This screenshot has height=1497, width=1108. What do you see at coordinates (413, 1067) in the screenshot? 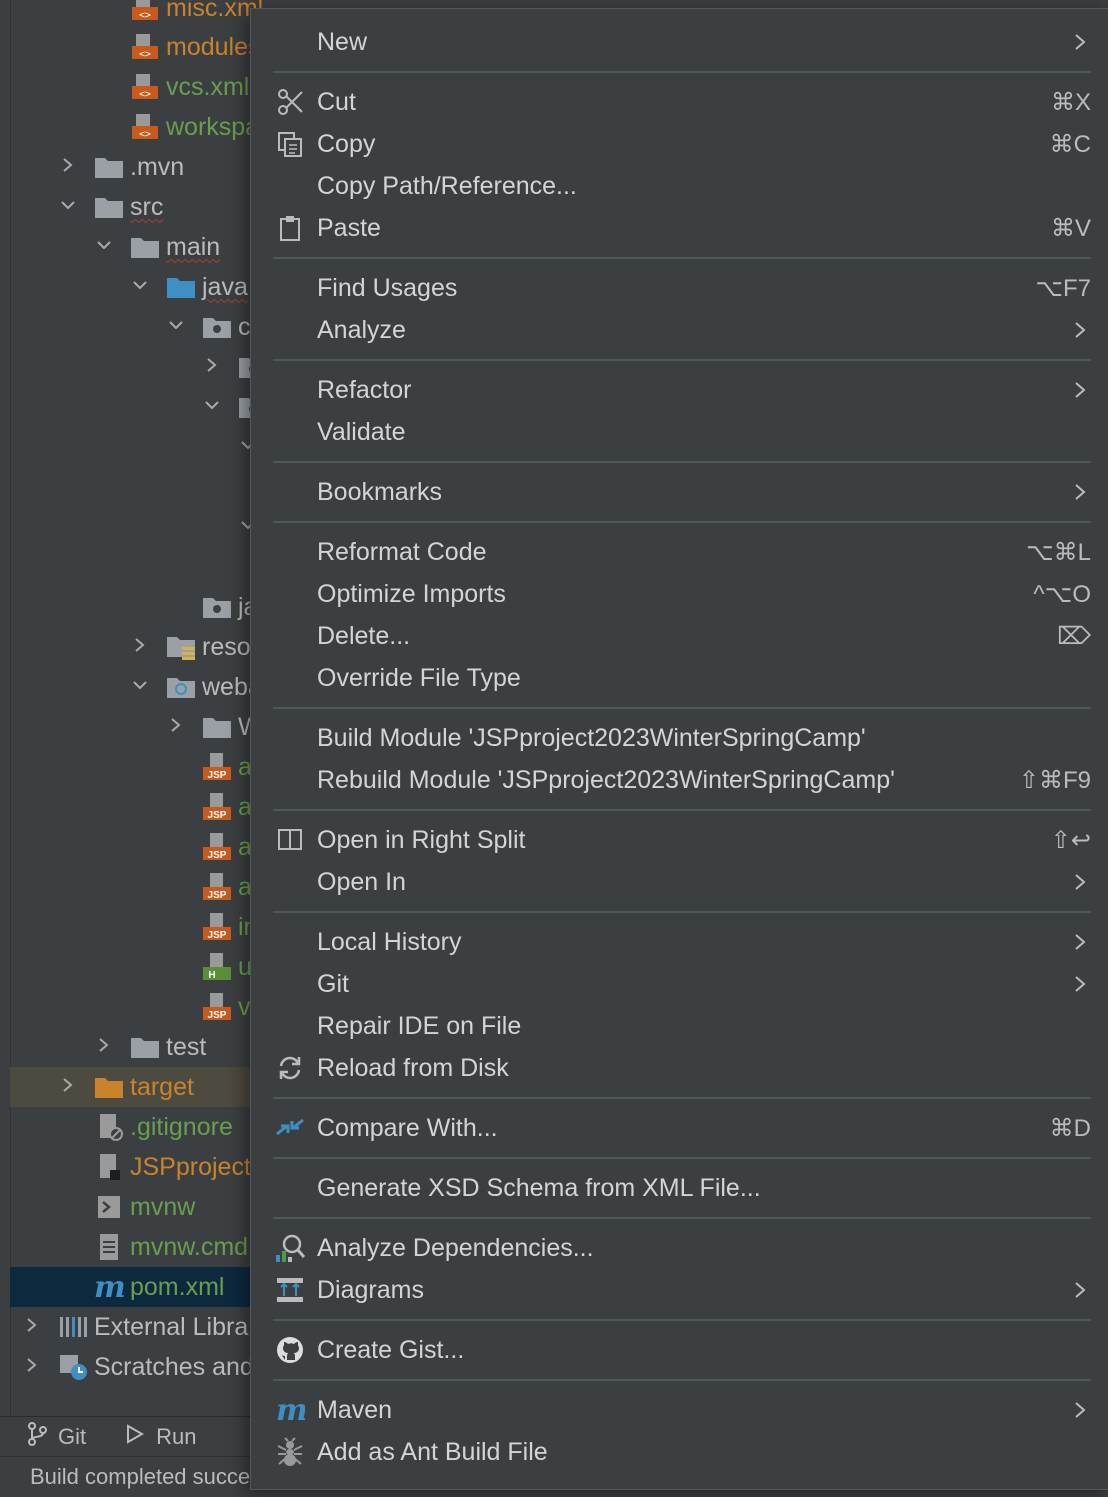
I see `menu-item-label: Reload from Disk` at bounding box center [413, 1067].